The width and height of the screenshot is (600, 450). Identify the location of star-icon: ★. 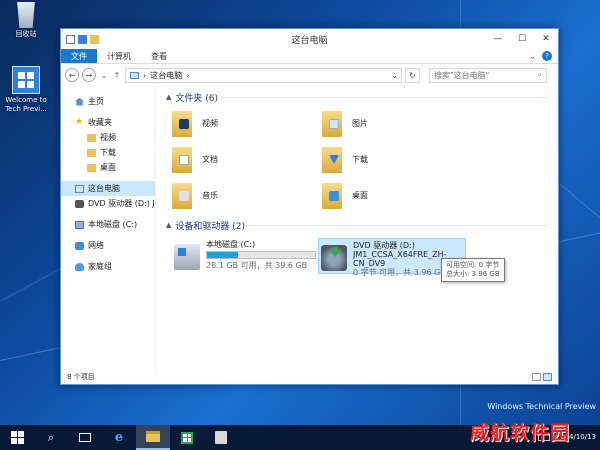
(79, 122).